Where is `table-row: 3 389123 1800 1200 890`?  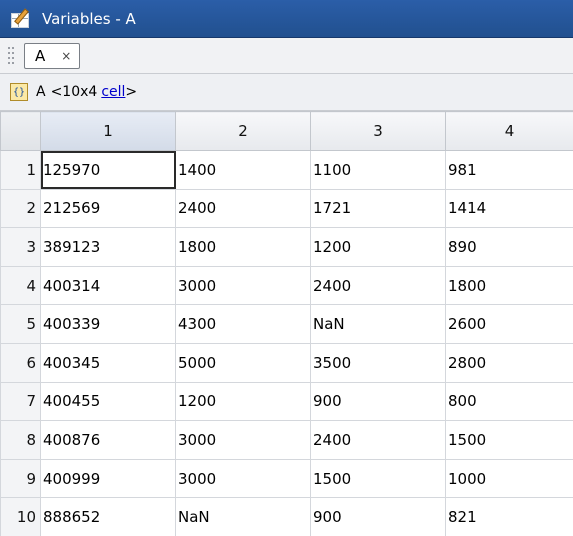
table-row: 3 389123 1800 1200 890 is located at coordinates (286, 247).